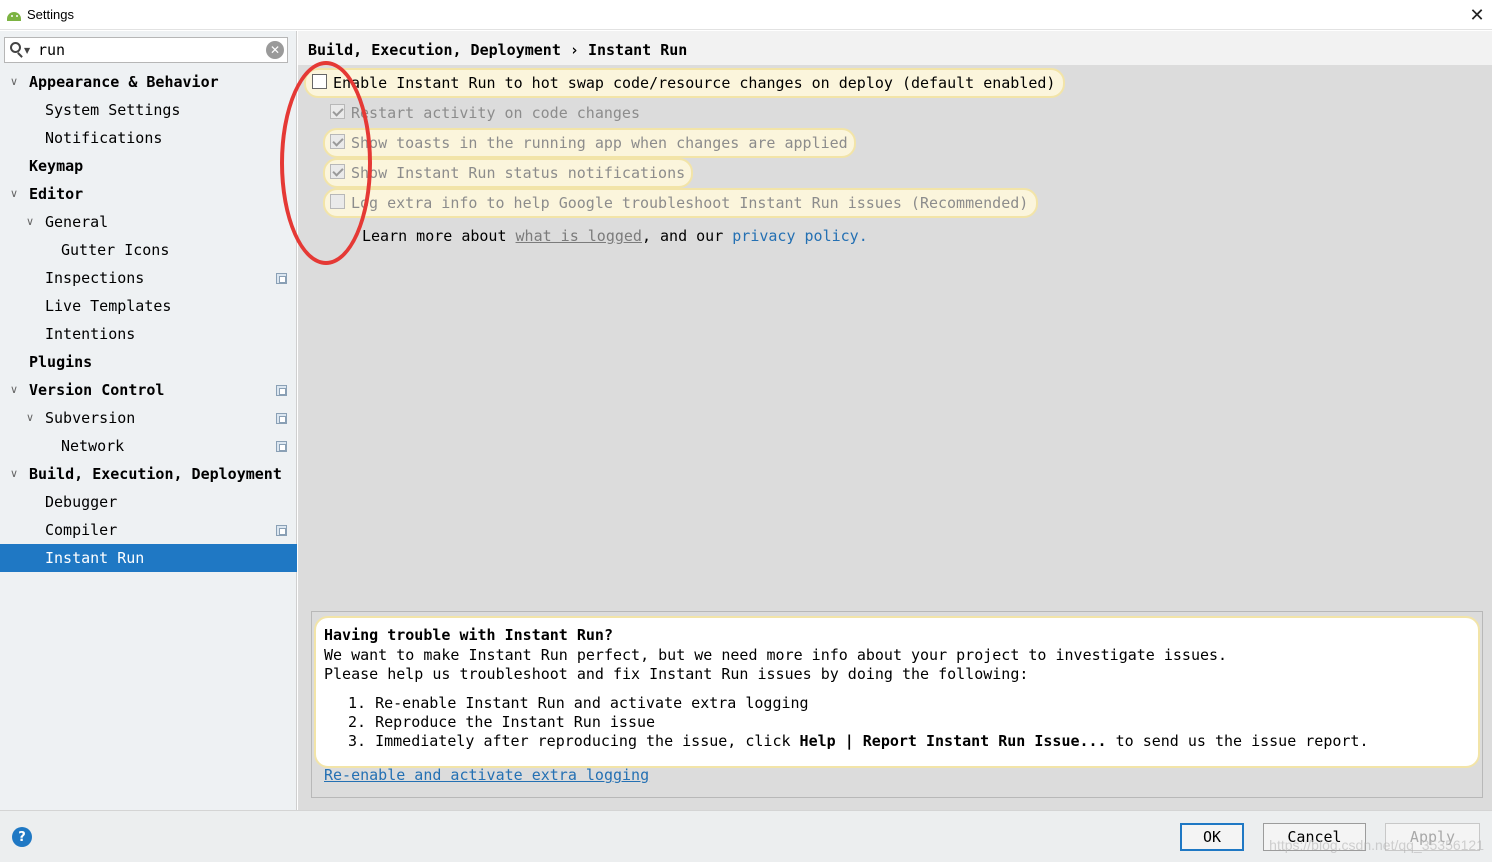 Image resolution: width=1492 pixels, height=862 pixels. What do you see at coordinates (687, 236) in the screenshot?
I see `learn-more-middle: , and our` at bounding box center [687, 236].